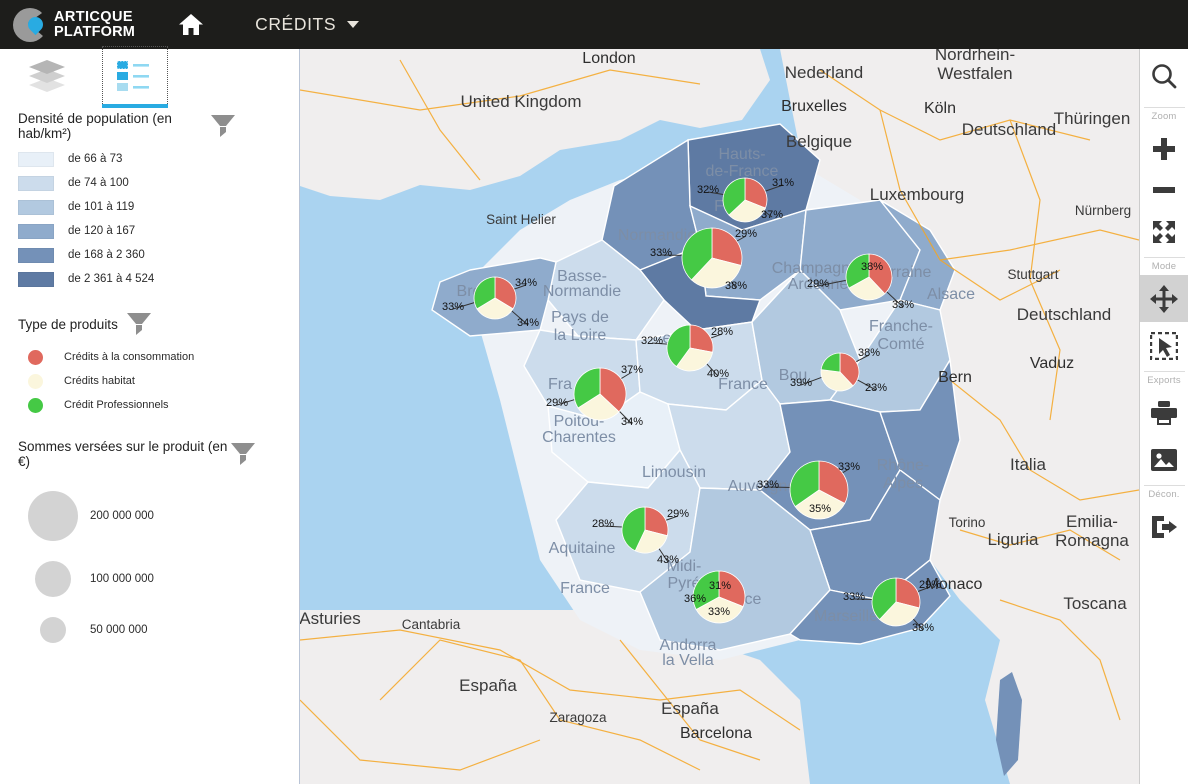  I want to click on brand-line-2: PLATFORM, so click(95, 31).